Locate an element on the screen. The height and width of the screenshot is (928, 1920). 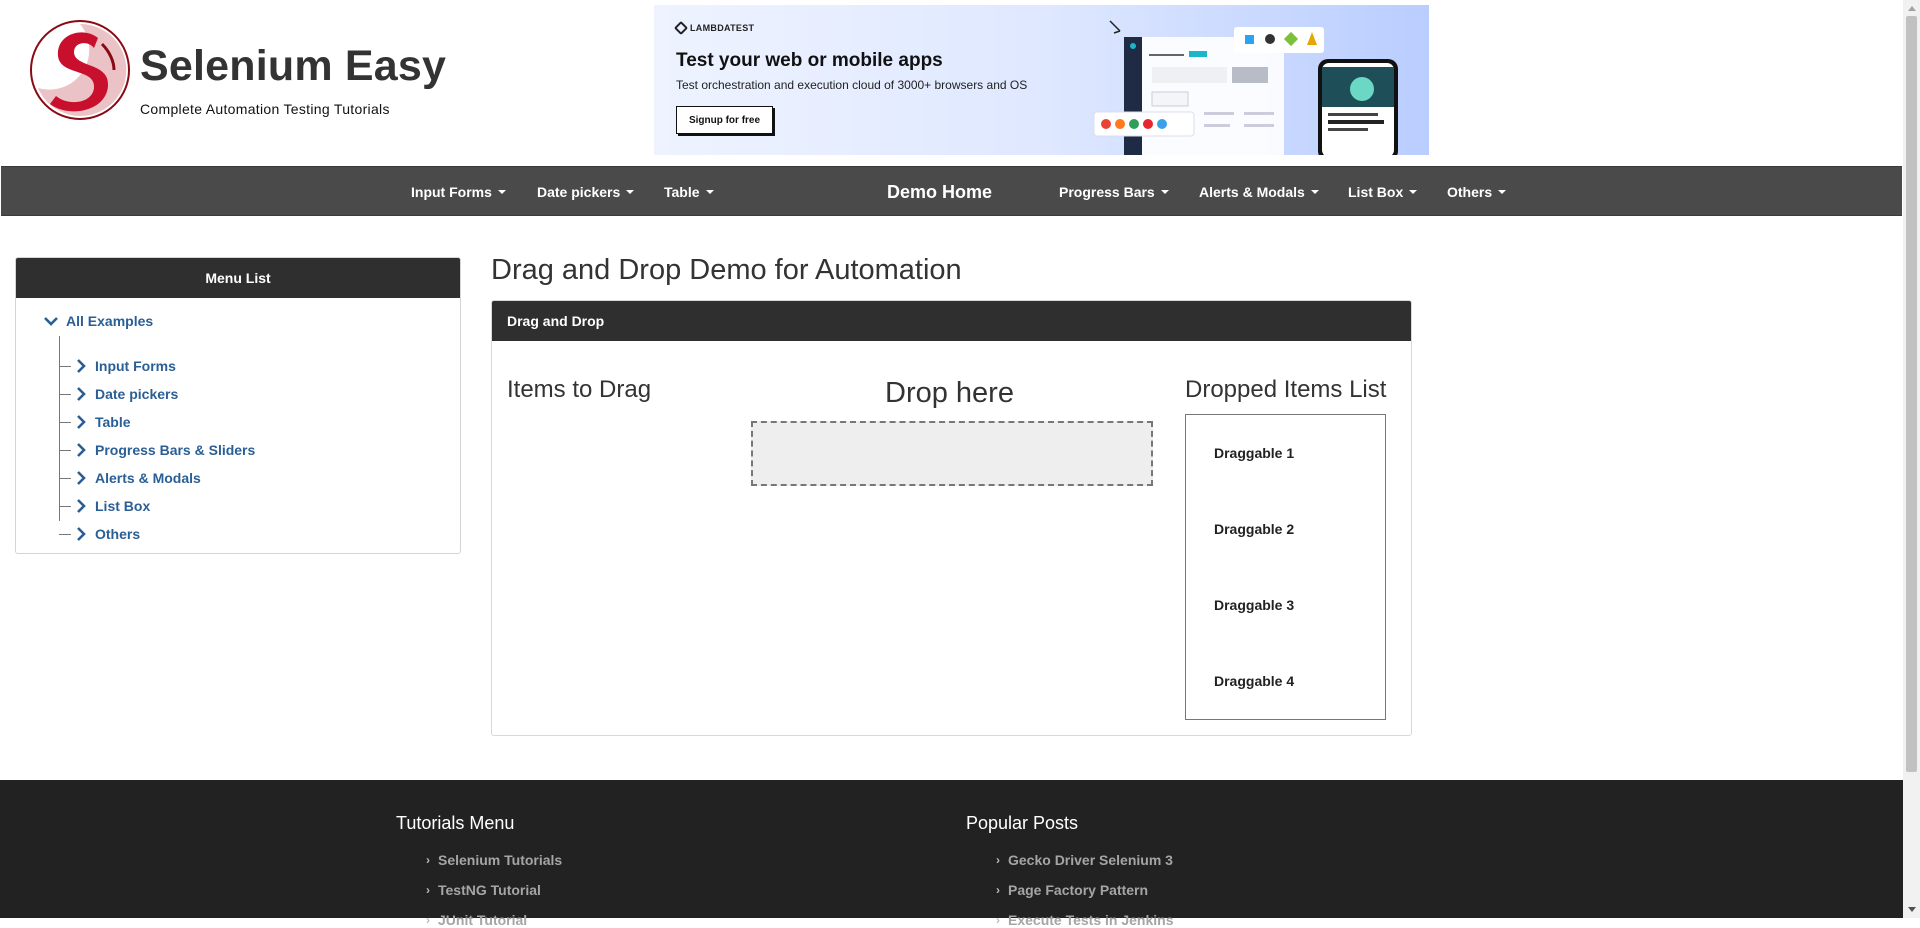
page-title: Drag and Drop Demo for Automation is located at coordinates (726, 270).